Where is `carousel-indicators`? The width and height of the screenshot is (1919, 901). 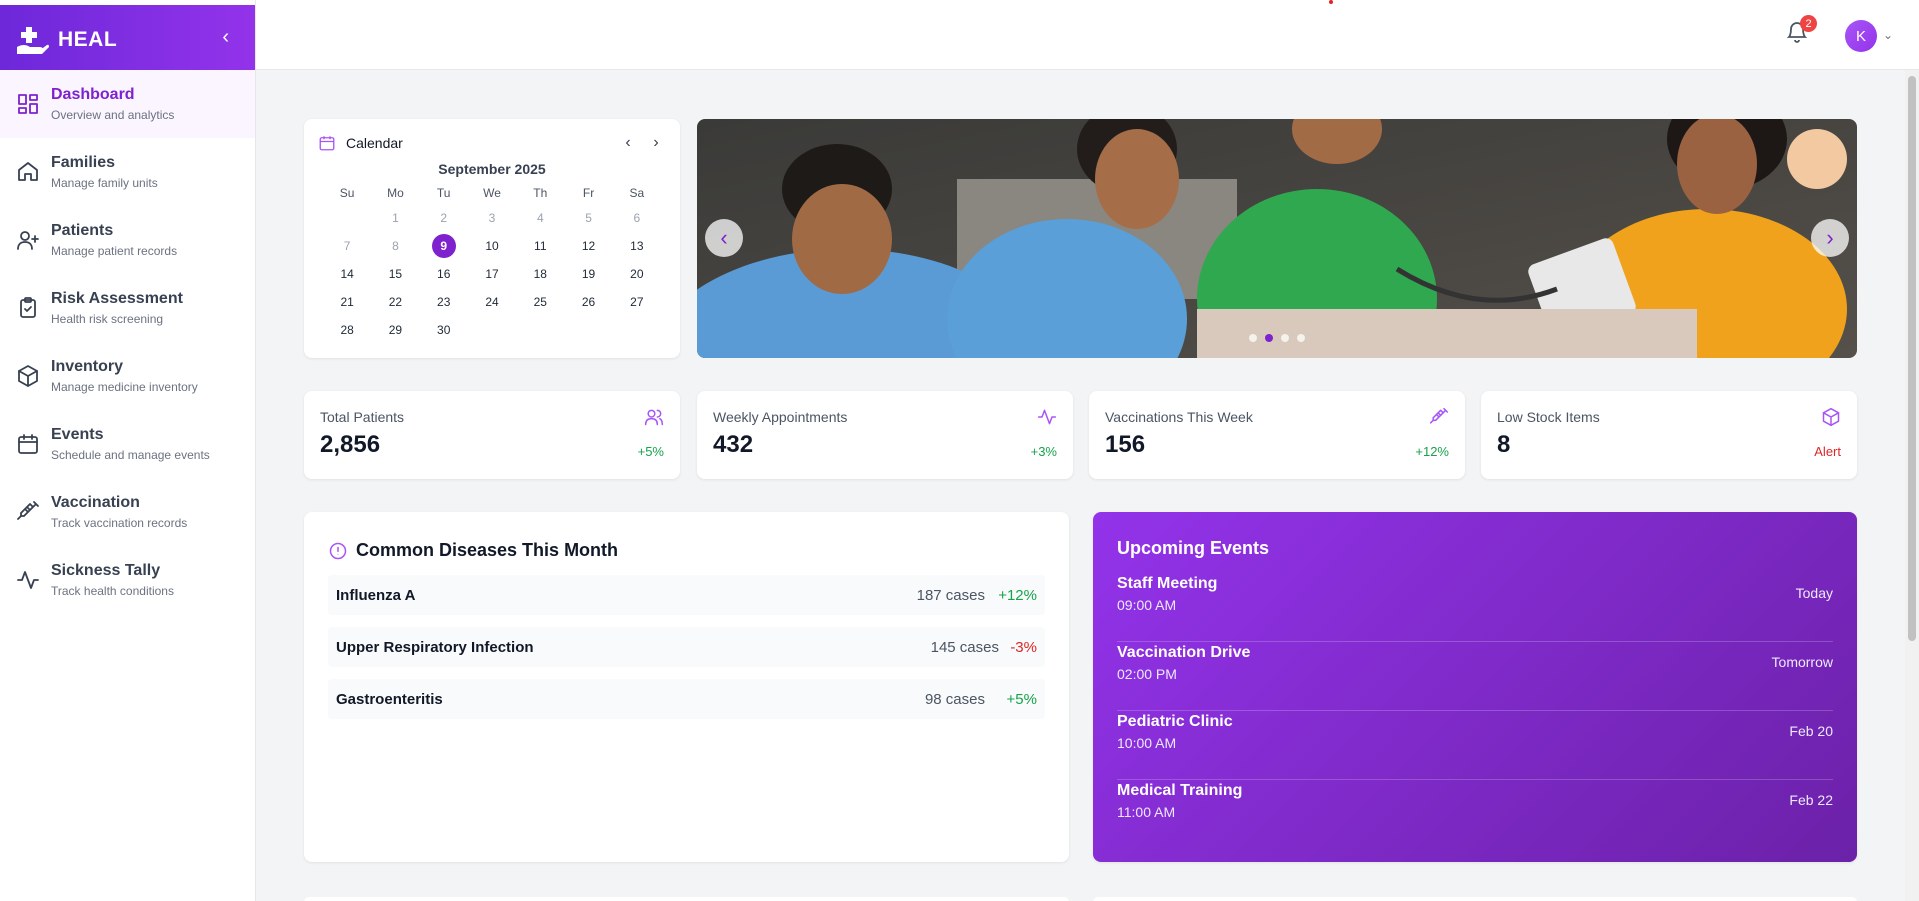 carousel-indicators is located at coordinates (1277, 338).